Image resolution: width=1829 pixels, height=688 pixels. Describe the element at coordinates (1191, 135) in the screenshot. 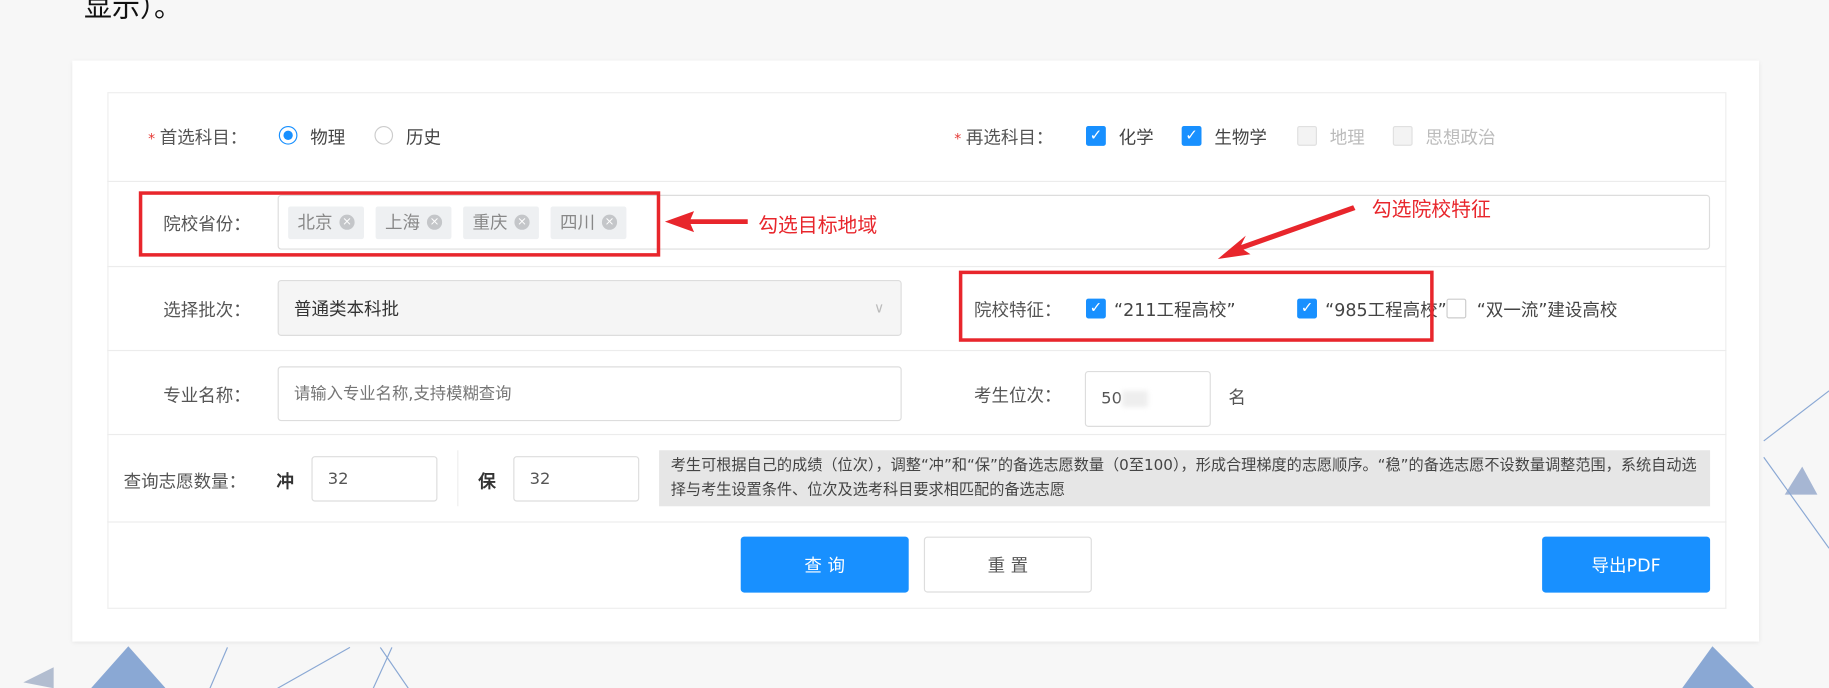

I see `checkbox-biology: ✓` at that location.